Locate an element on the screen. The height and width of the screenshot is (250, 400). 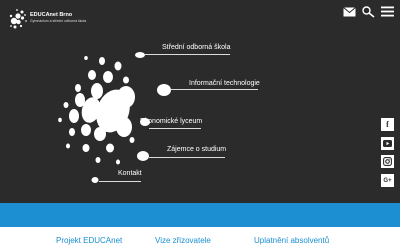
bubble-graphic is located at coordinates (114, 117).